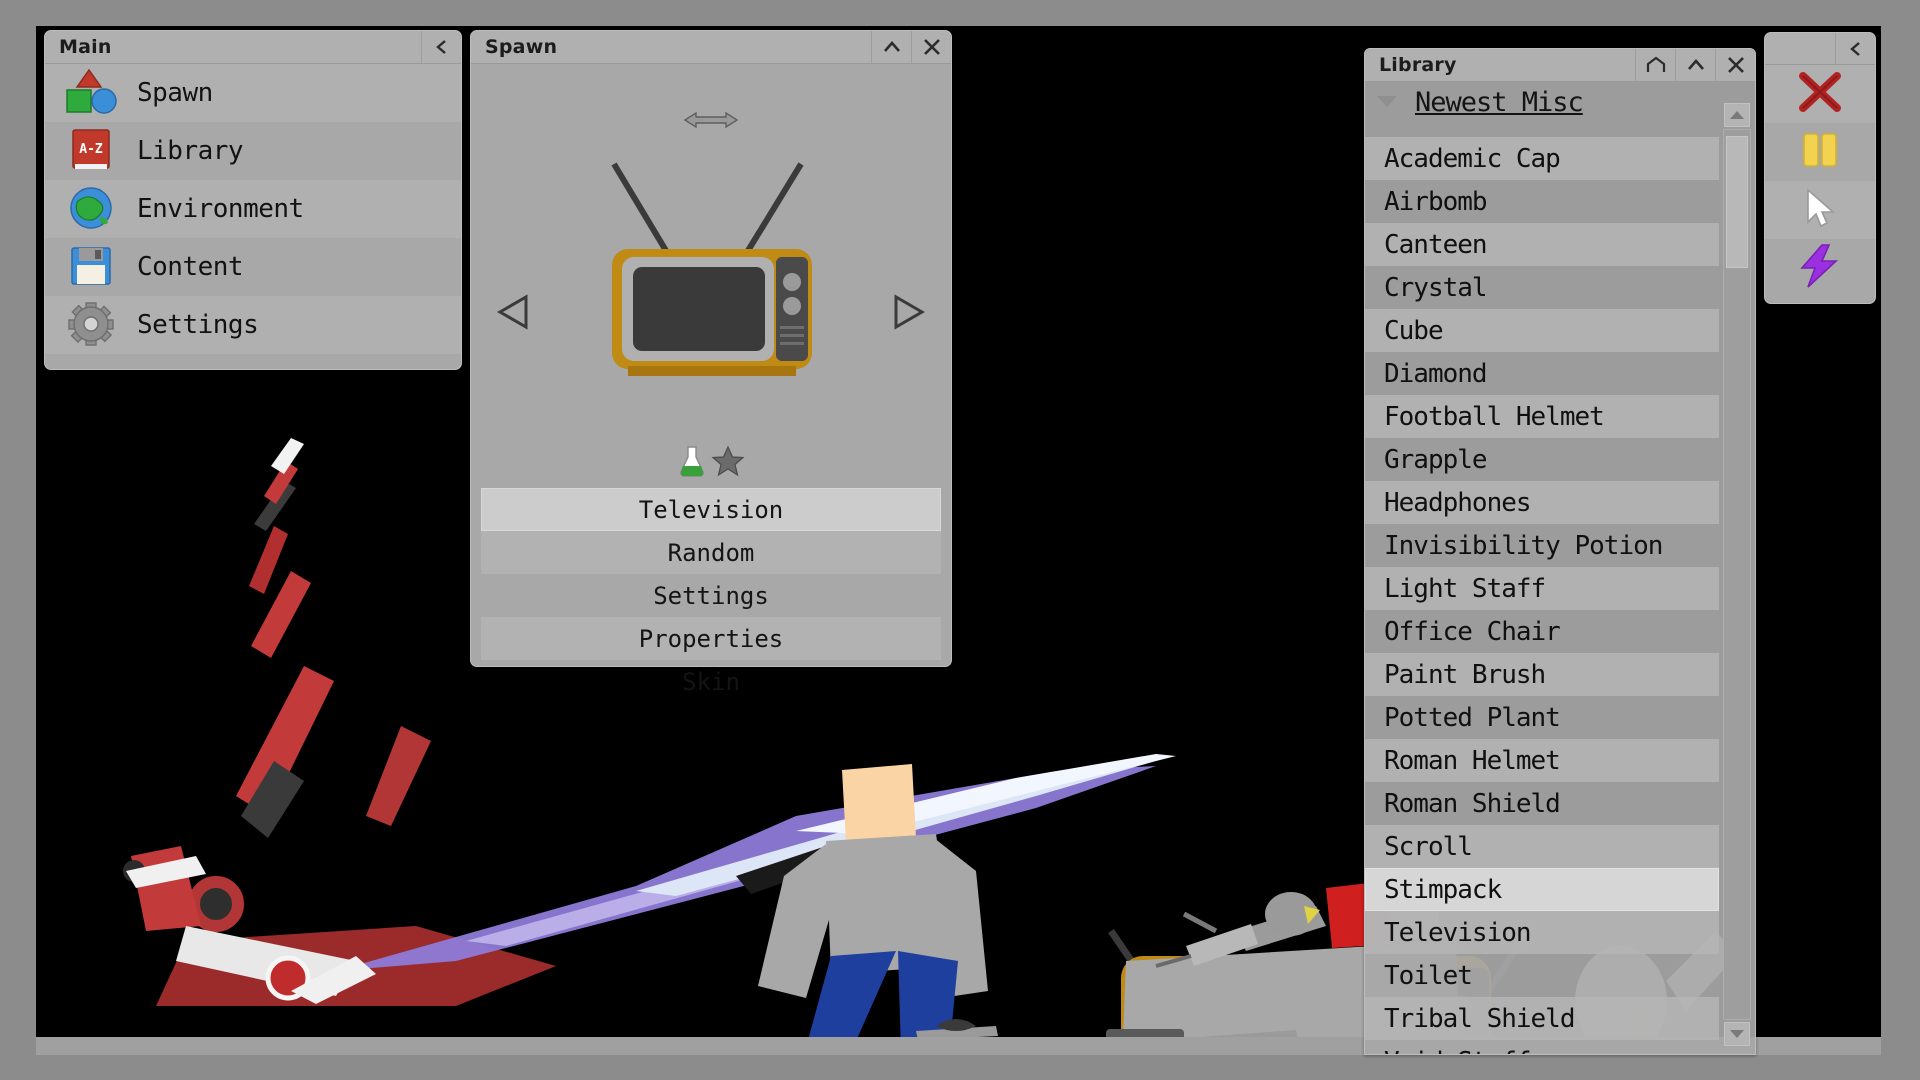 Image resolution: width=1920 pixels, height=1080 pixels. Describe the element at coordinates (1542, 373) in the screenshot. I see `list-item: Diamond` at that location.